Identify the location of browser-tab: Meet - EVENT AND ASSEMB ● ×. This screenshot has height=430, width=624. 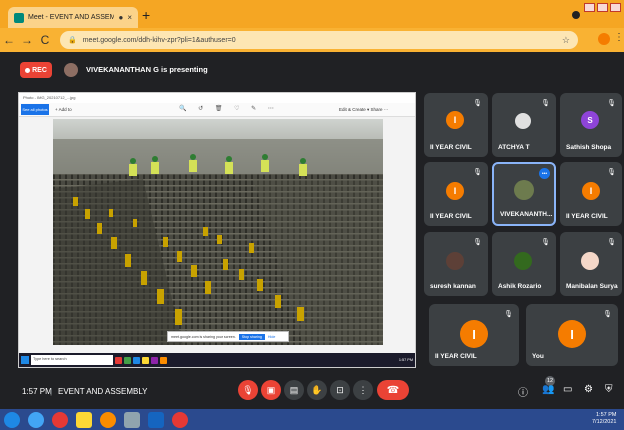
(73, 17).